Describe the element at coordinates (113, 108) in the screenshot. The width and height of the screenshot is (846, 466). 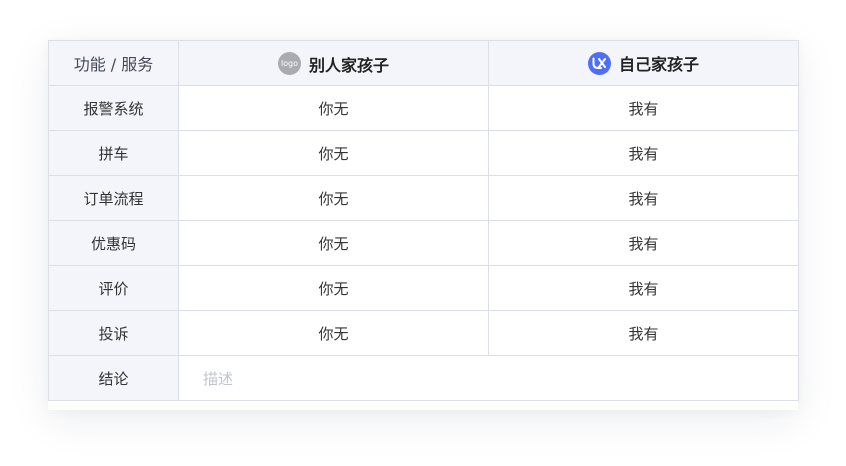
I see `feature-cell: 报警系统` at that location.